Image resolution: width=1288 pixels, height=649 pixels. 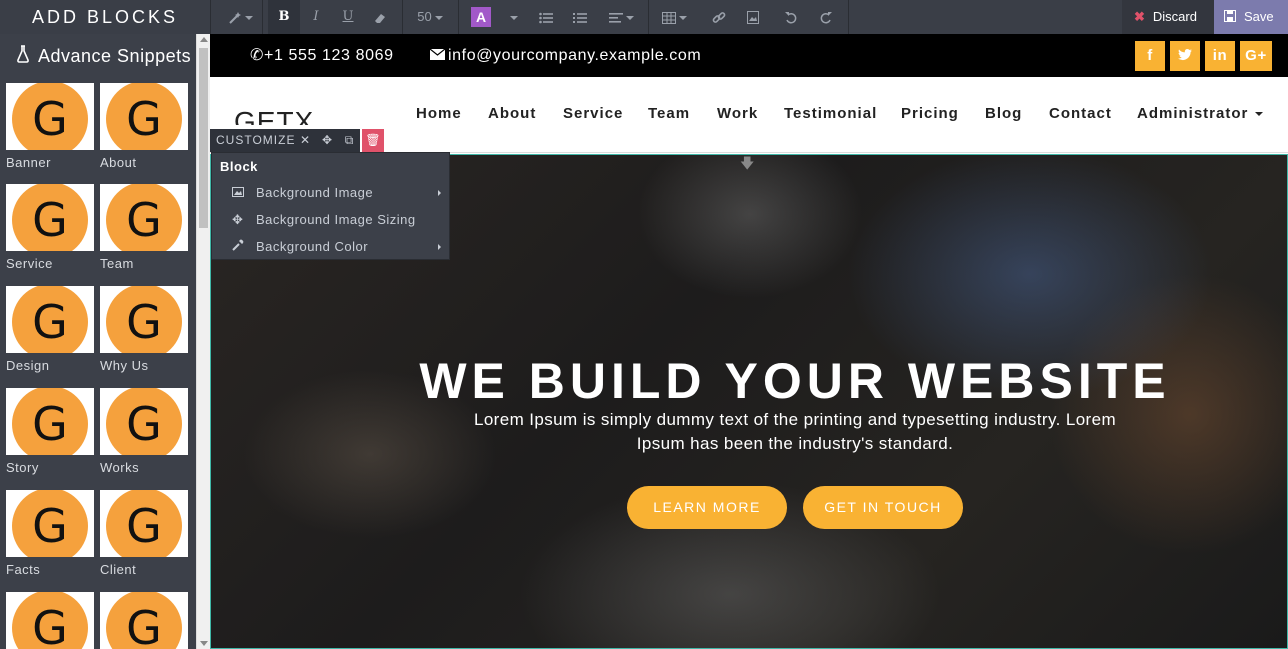 I want to click on nav-contact: Contact, so click(x=1080, y=113).